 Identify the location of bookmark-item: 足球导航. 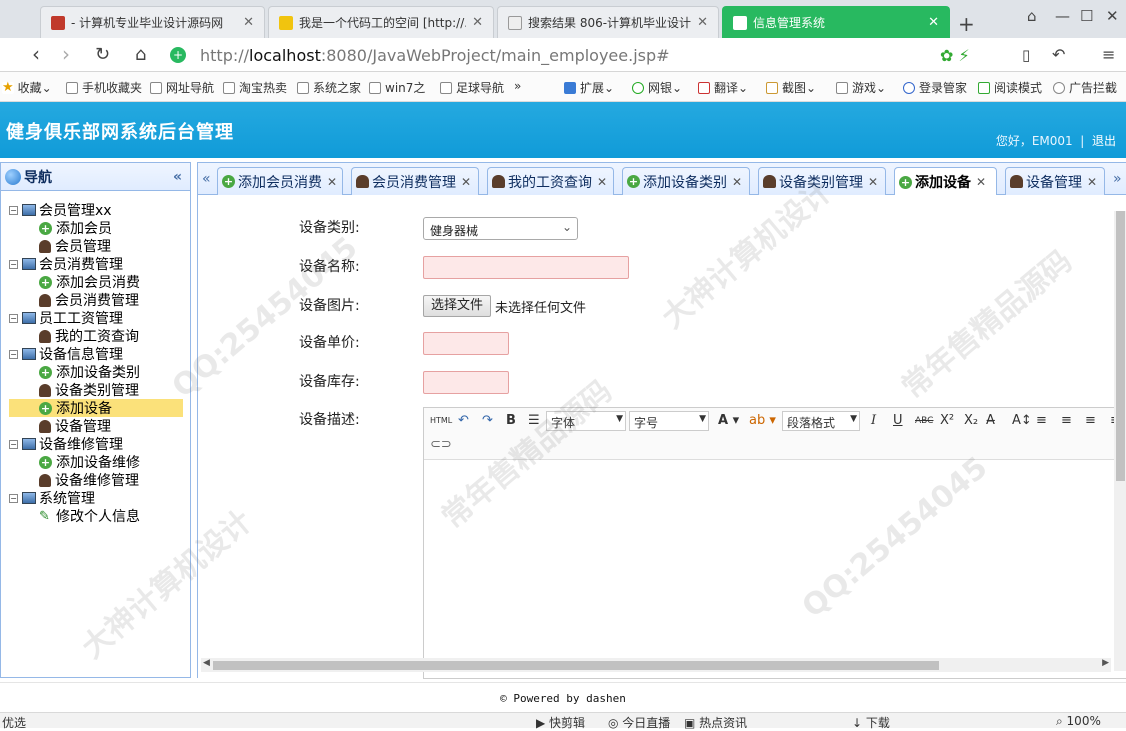
(472, 87).